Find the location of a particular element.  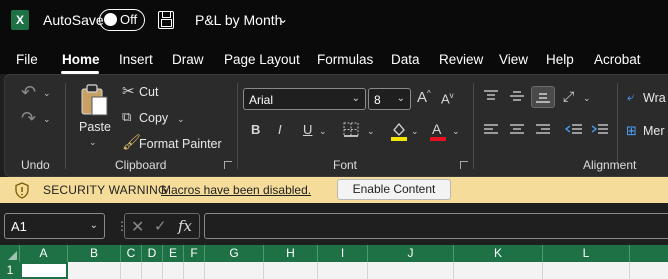

wrap-text-button: Wra is located at coordinates (654, 98).